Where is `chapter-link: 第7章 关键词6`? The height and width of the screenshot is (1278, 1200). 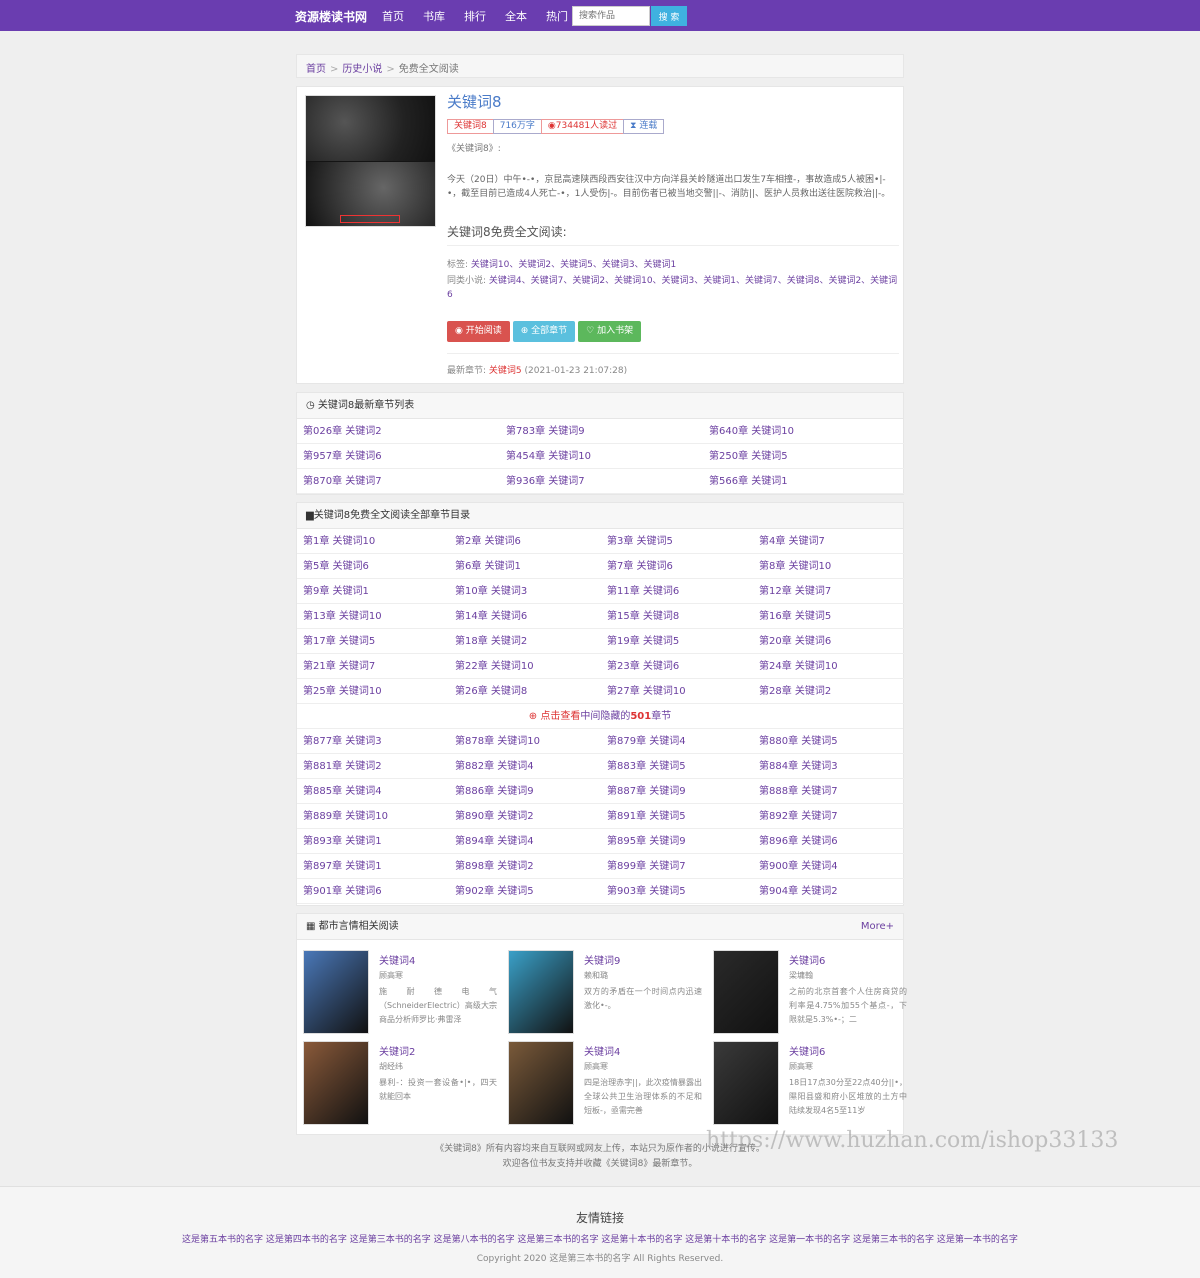 chapter-link: 第7章 关键词6 is located at coordinates (677, 566).